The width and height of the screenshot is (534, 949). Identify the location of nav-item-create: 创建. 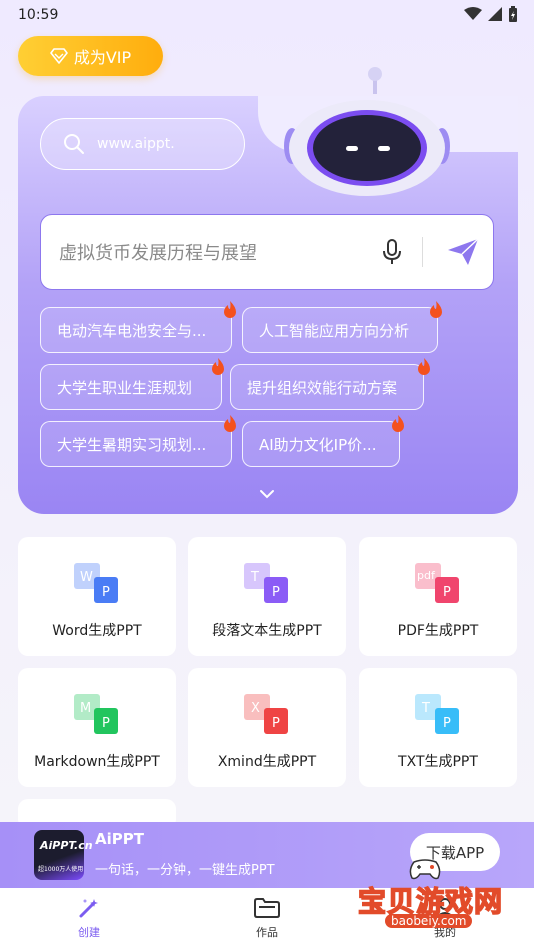
(89, 918).